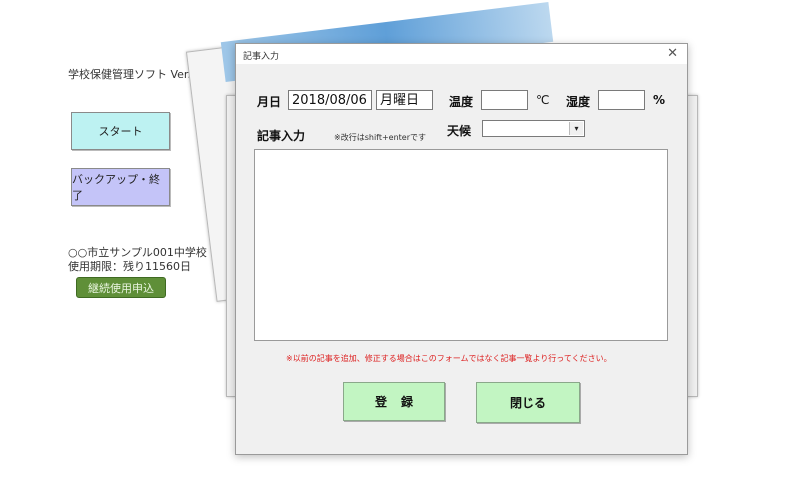 The height and width of the screenshot is (480, 800). I want to click on percent-unit: %, so click(659, 100).